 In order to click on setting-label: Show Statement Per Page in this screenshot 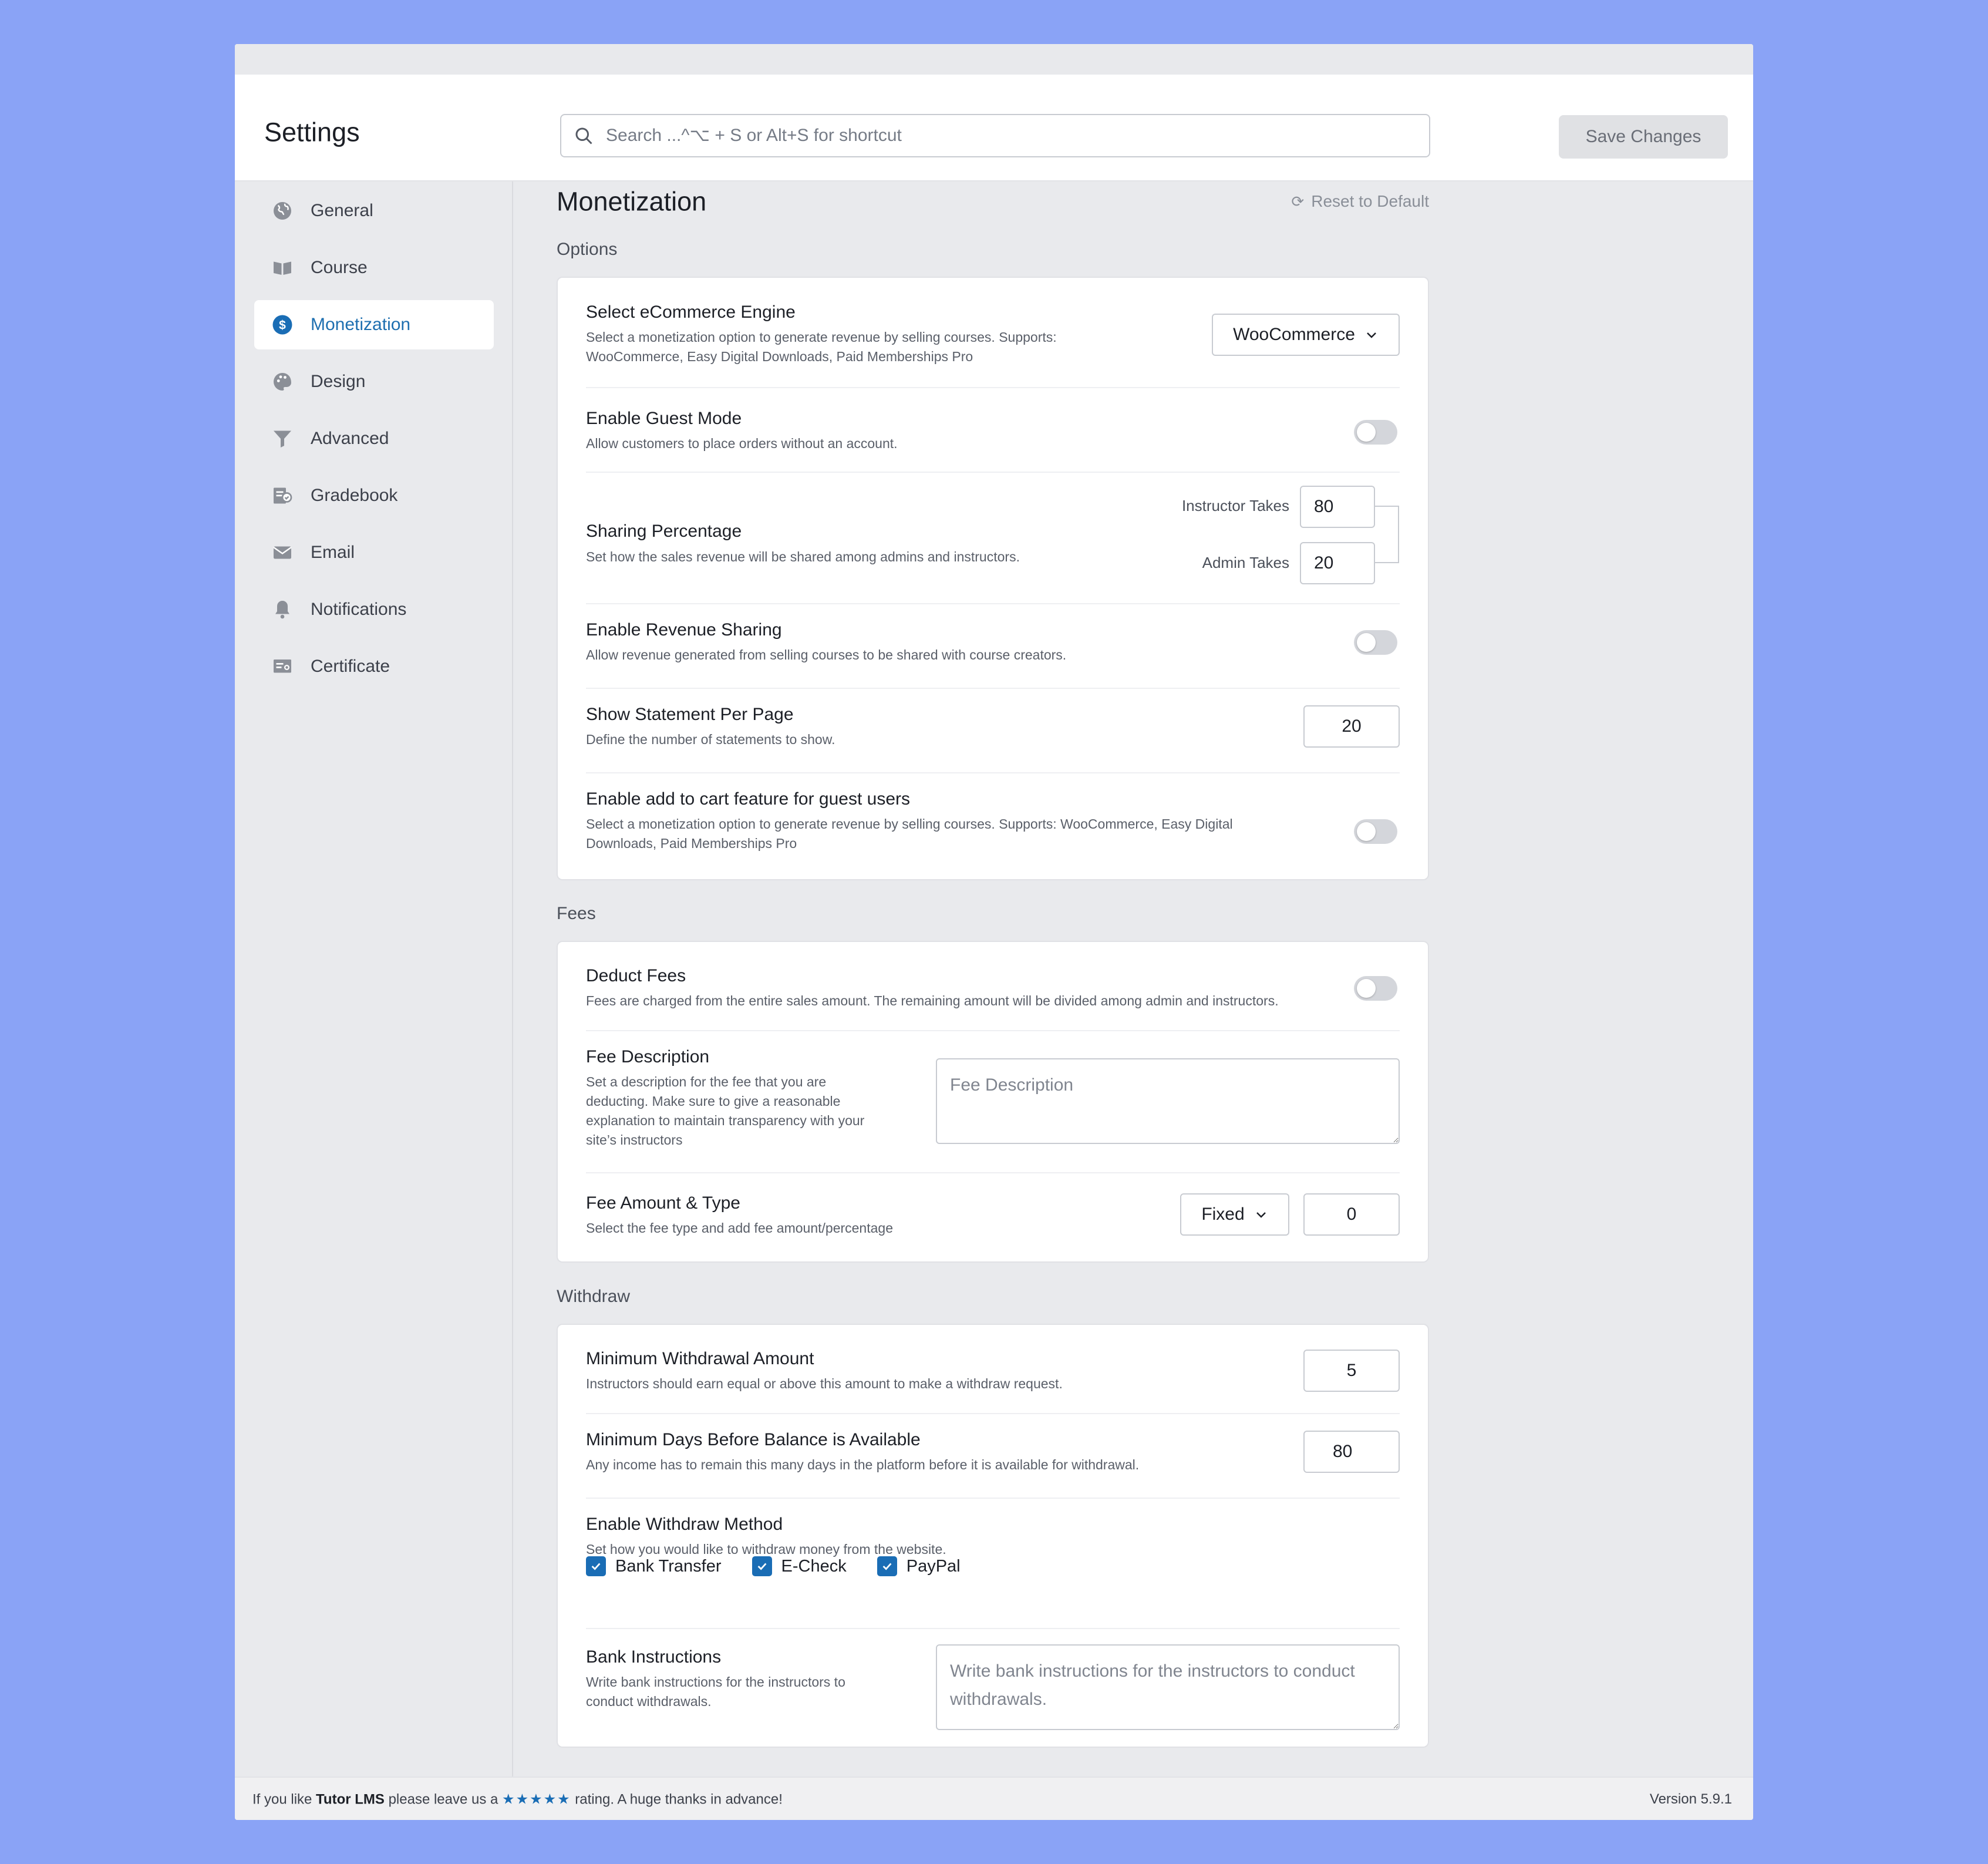, I will do `click(690, 714)`.